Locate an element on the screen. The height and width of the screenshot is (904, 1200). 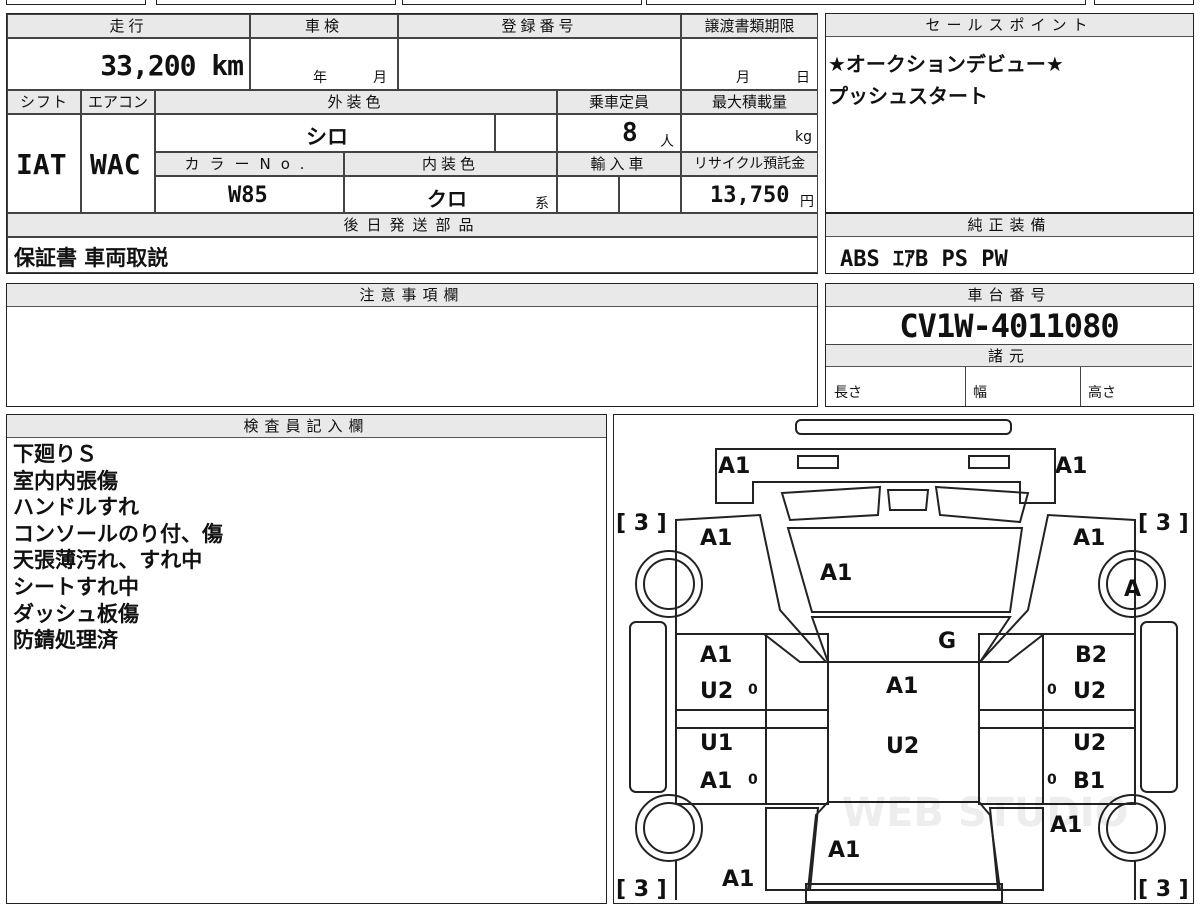
import-label: 輸入車 is located at coordinates (619, 164).